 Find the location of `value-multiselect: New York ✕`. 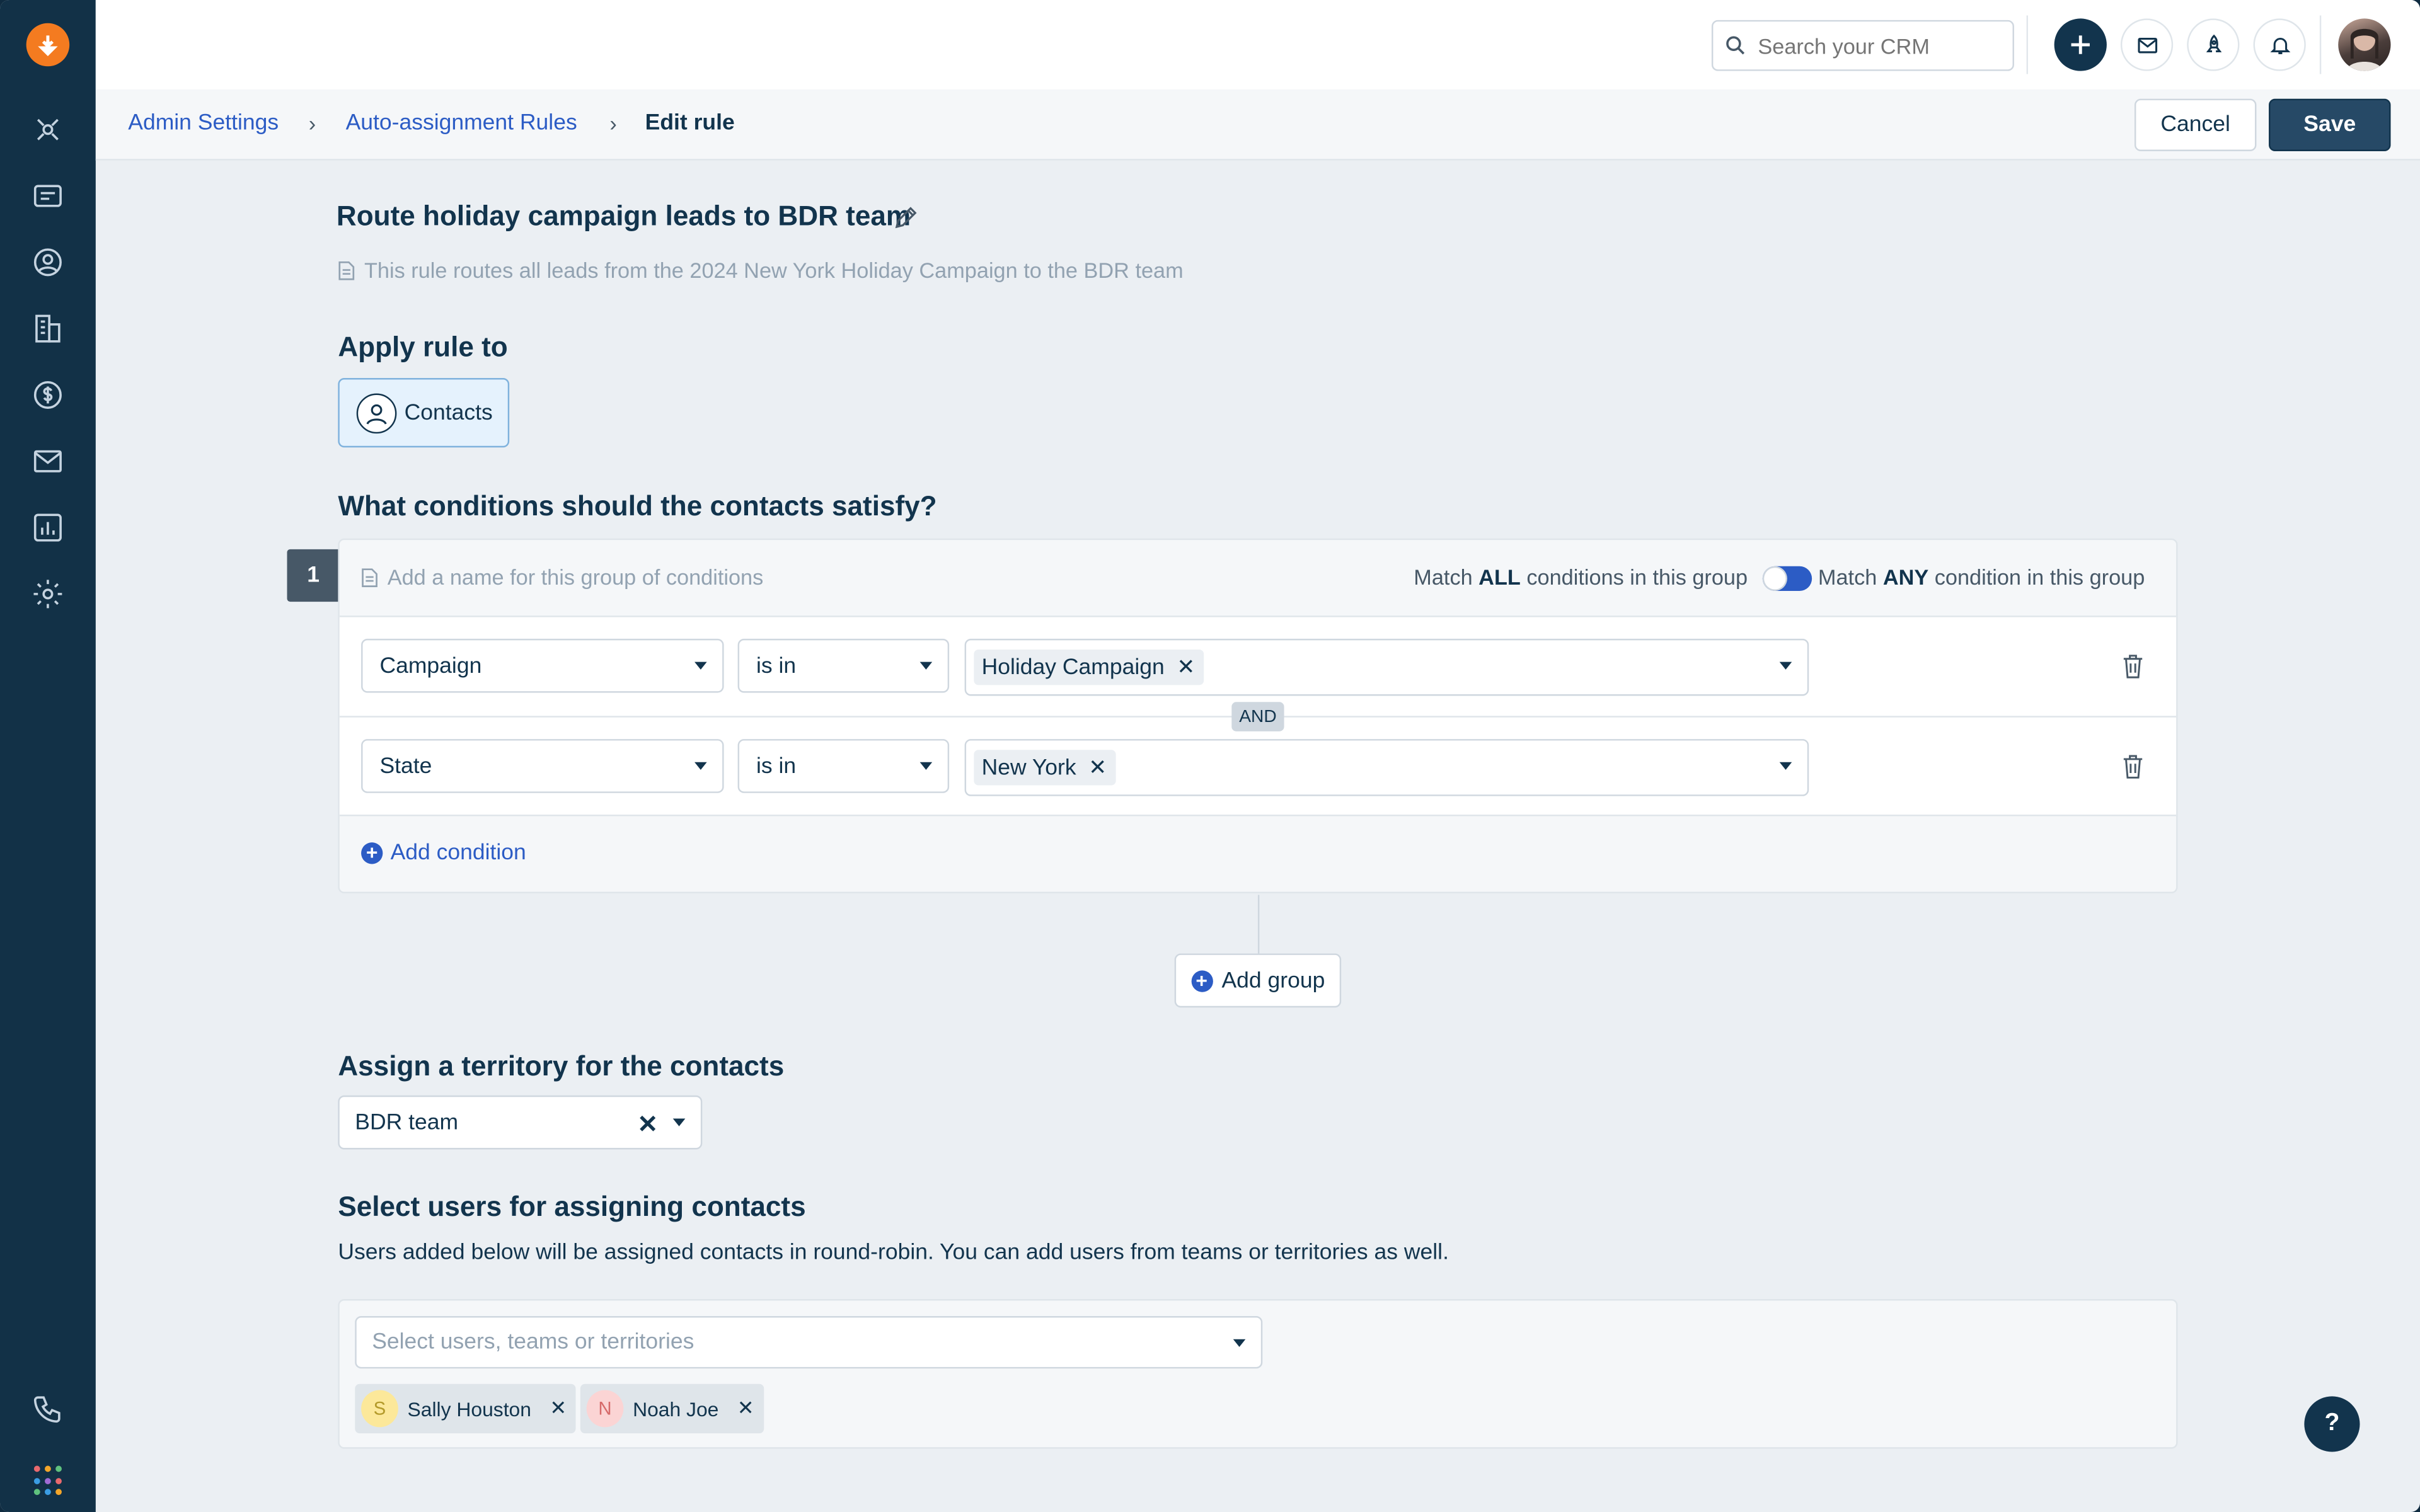

value-multiselect: New York ✕ is located at coordinates (1386, 767).